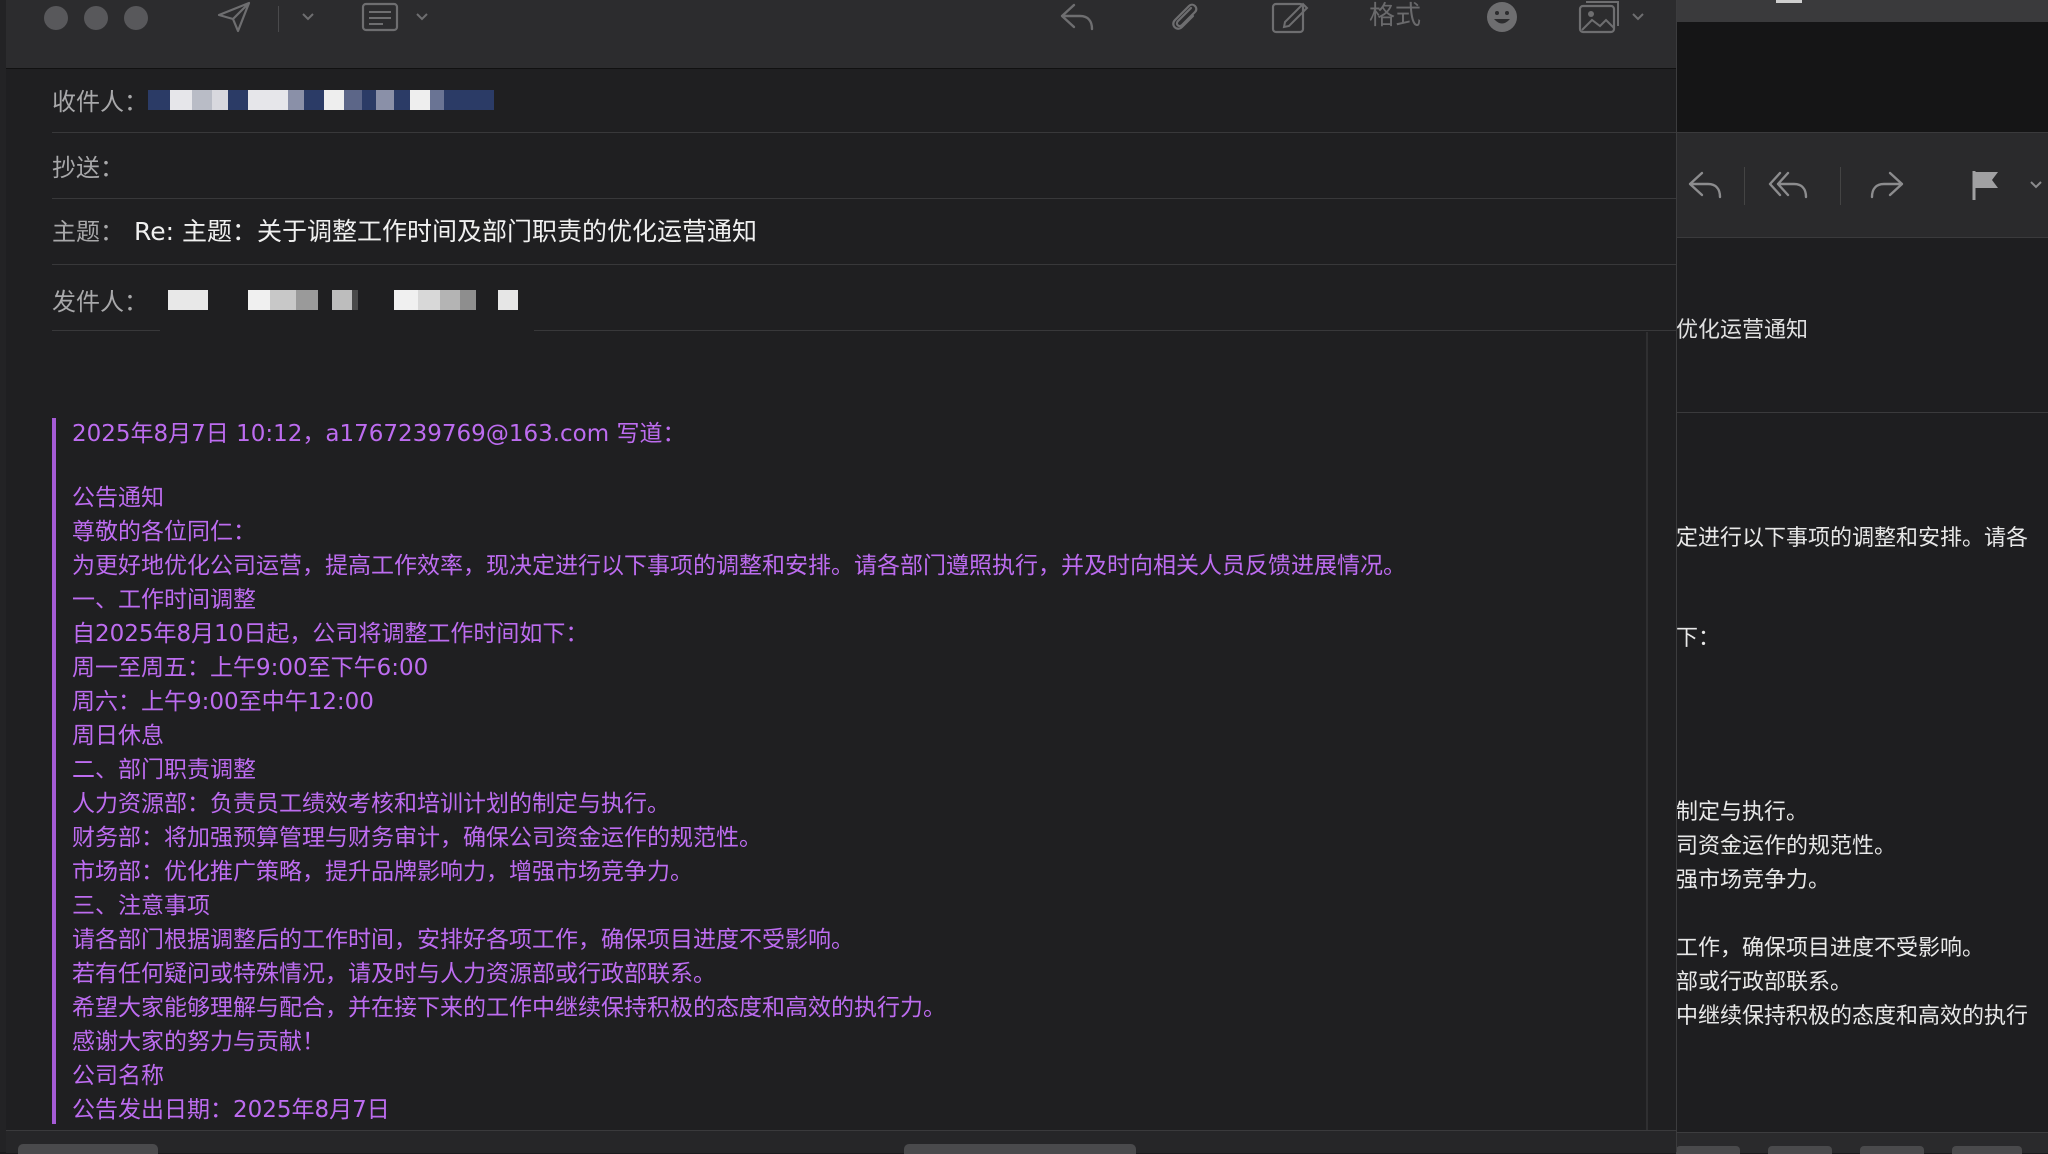 Image resolution: width=2048 pixels, height=1154 pixels. I want to click on photo-browser-icon, so click(1599, 17).